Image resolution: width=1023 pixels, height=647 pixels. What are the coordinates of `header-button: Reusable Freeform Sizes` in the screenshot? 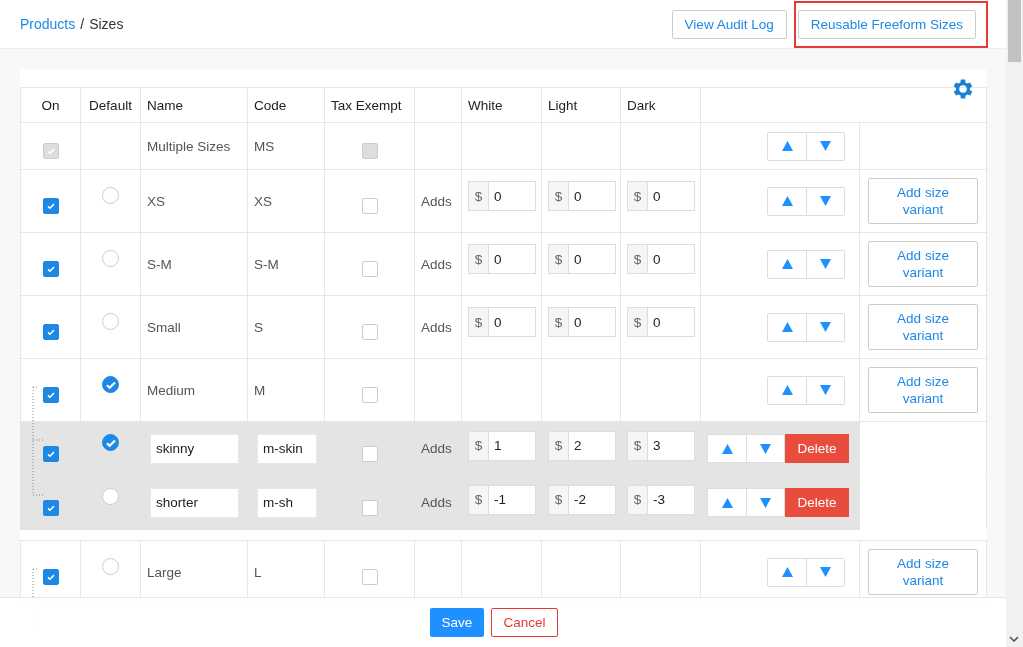 It's located at (886, 24).